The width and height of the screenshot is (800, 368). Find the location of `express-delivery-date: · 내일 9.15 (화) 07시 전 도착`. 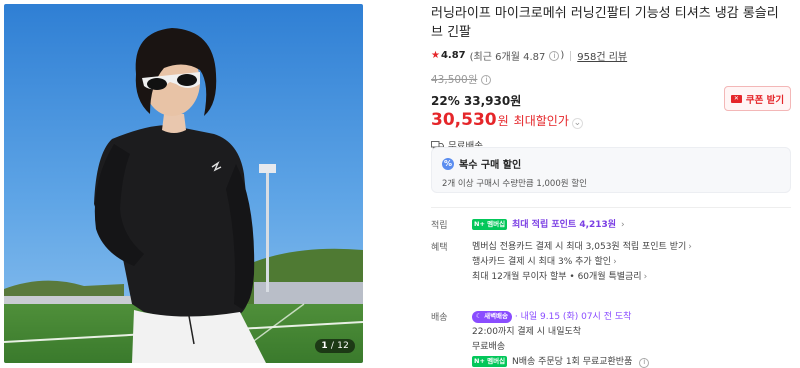

express-delivery-date: · 내일 9.15 (화) 07시 전 도착 is located at coordinates (573, 317).